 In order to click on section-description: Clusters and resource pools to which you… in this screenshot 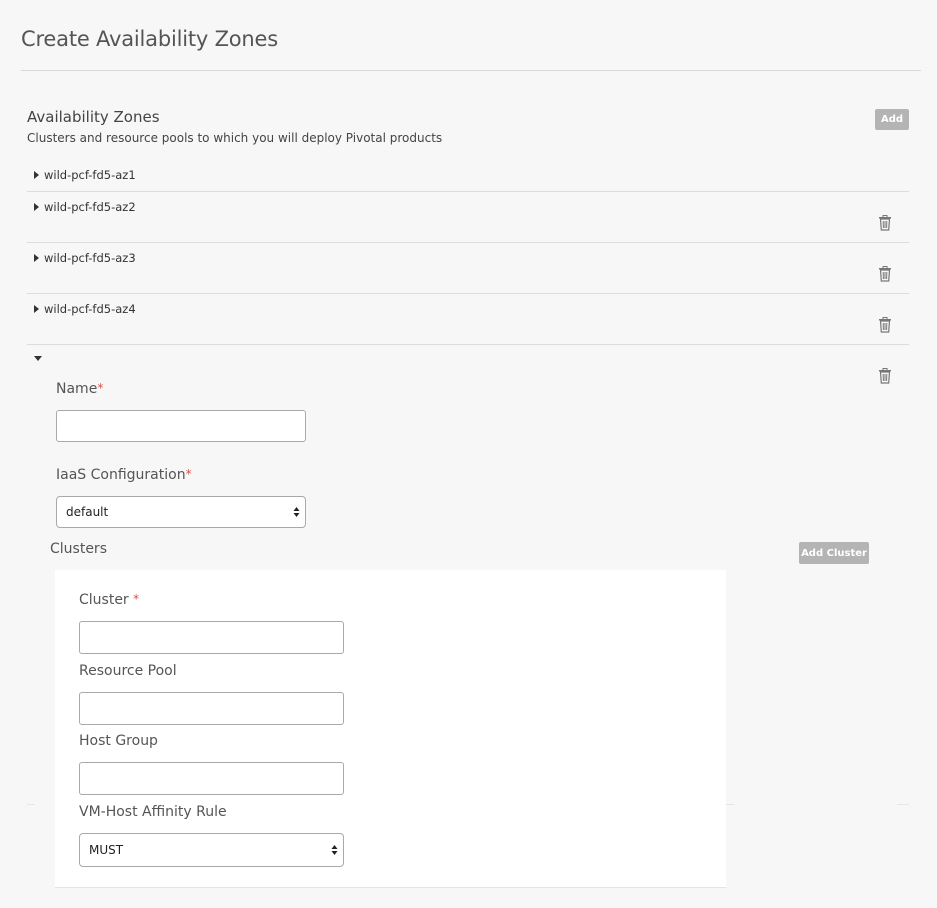, I will do `click(235, 138)`.